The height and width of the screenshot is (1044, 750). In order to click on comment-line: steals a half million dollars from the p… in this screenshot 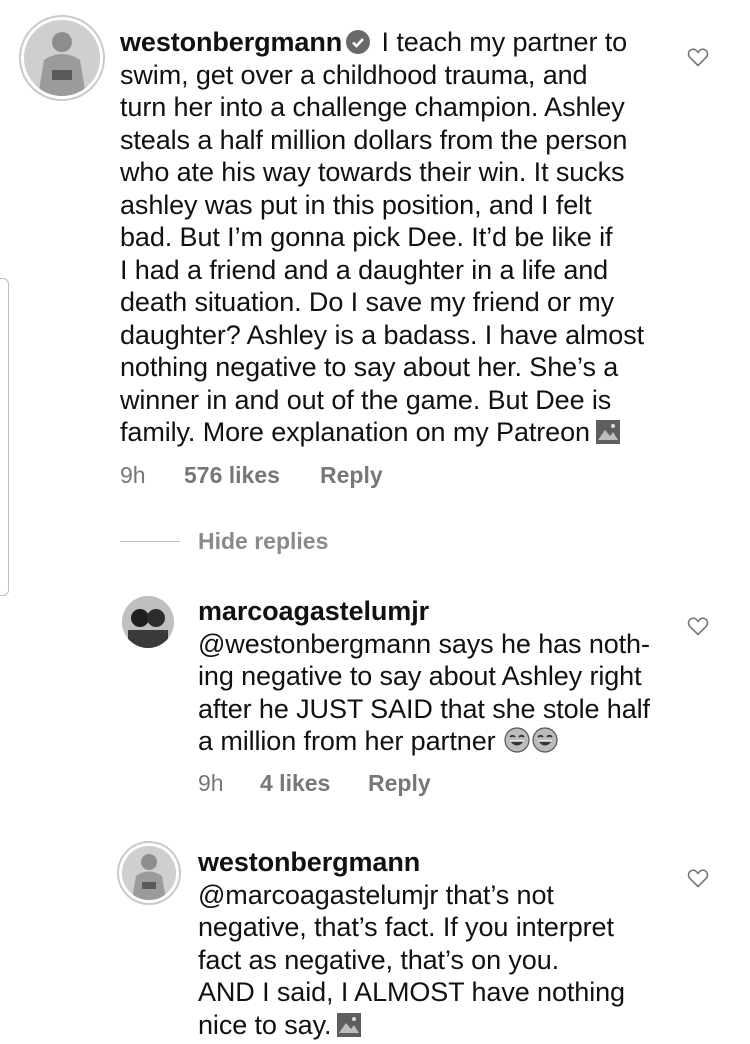, I will do `click(374, 139)`.